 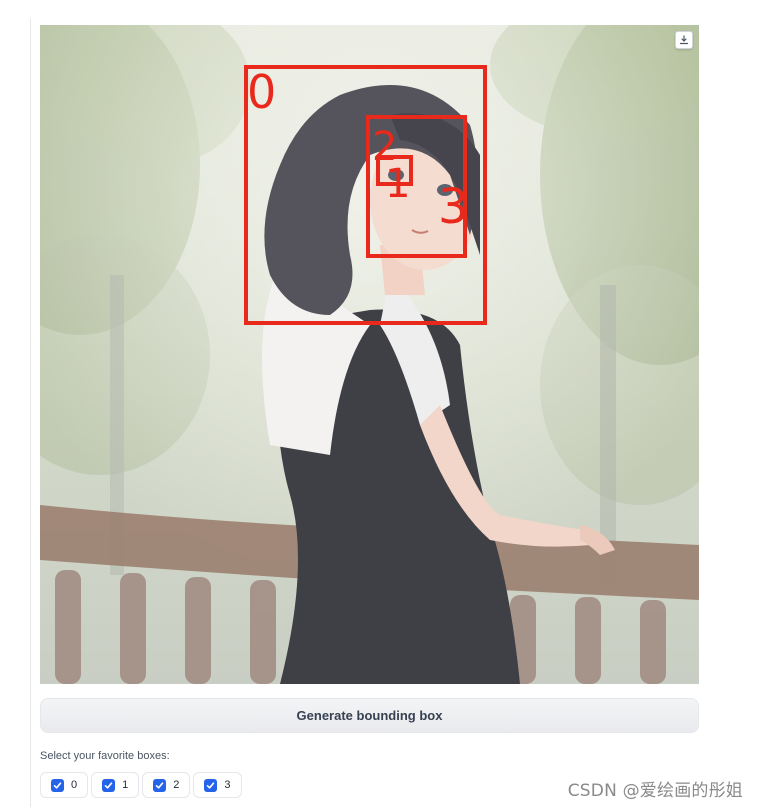 I want to click on checkbox-option-label: 0, so click(x=74, y=785).